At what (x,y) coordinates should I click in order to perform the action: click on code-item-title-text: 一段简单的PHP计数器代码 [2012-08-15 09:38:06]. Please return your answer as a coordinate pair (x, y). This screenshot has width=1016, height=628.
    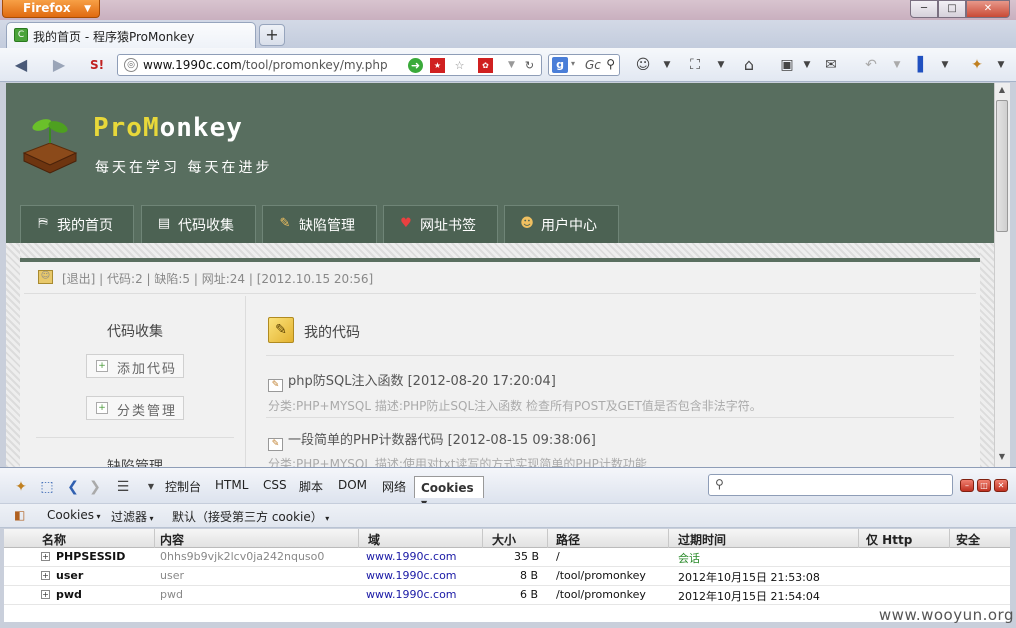
    Looking at the image, I should click on (442, 440).